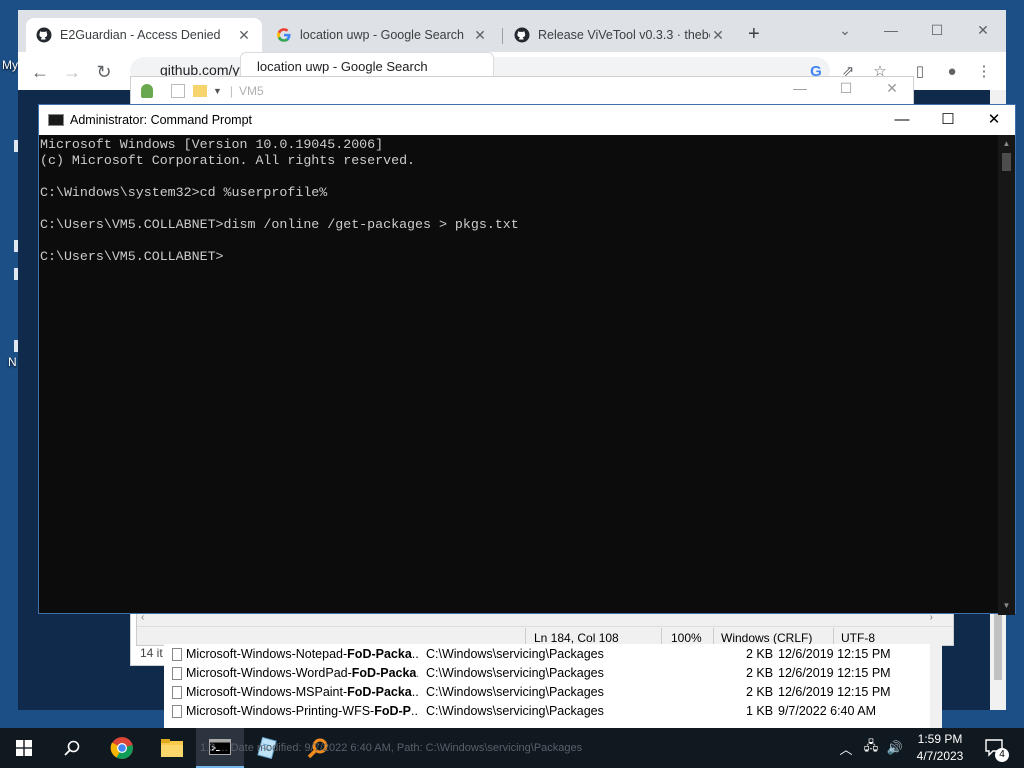 Image resolution: width=1024 pixels, height=768 pixels. I want to click on browser-tab: location uwp - Google Search ✕, so click(382, 35).